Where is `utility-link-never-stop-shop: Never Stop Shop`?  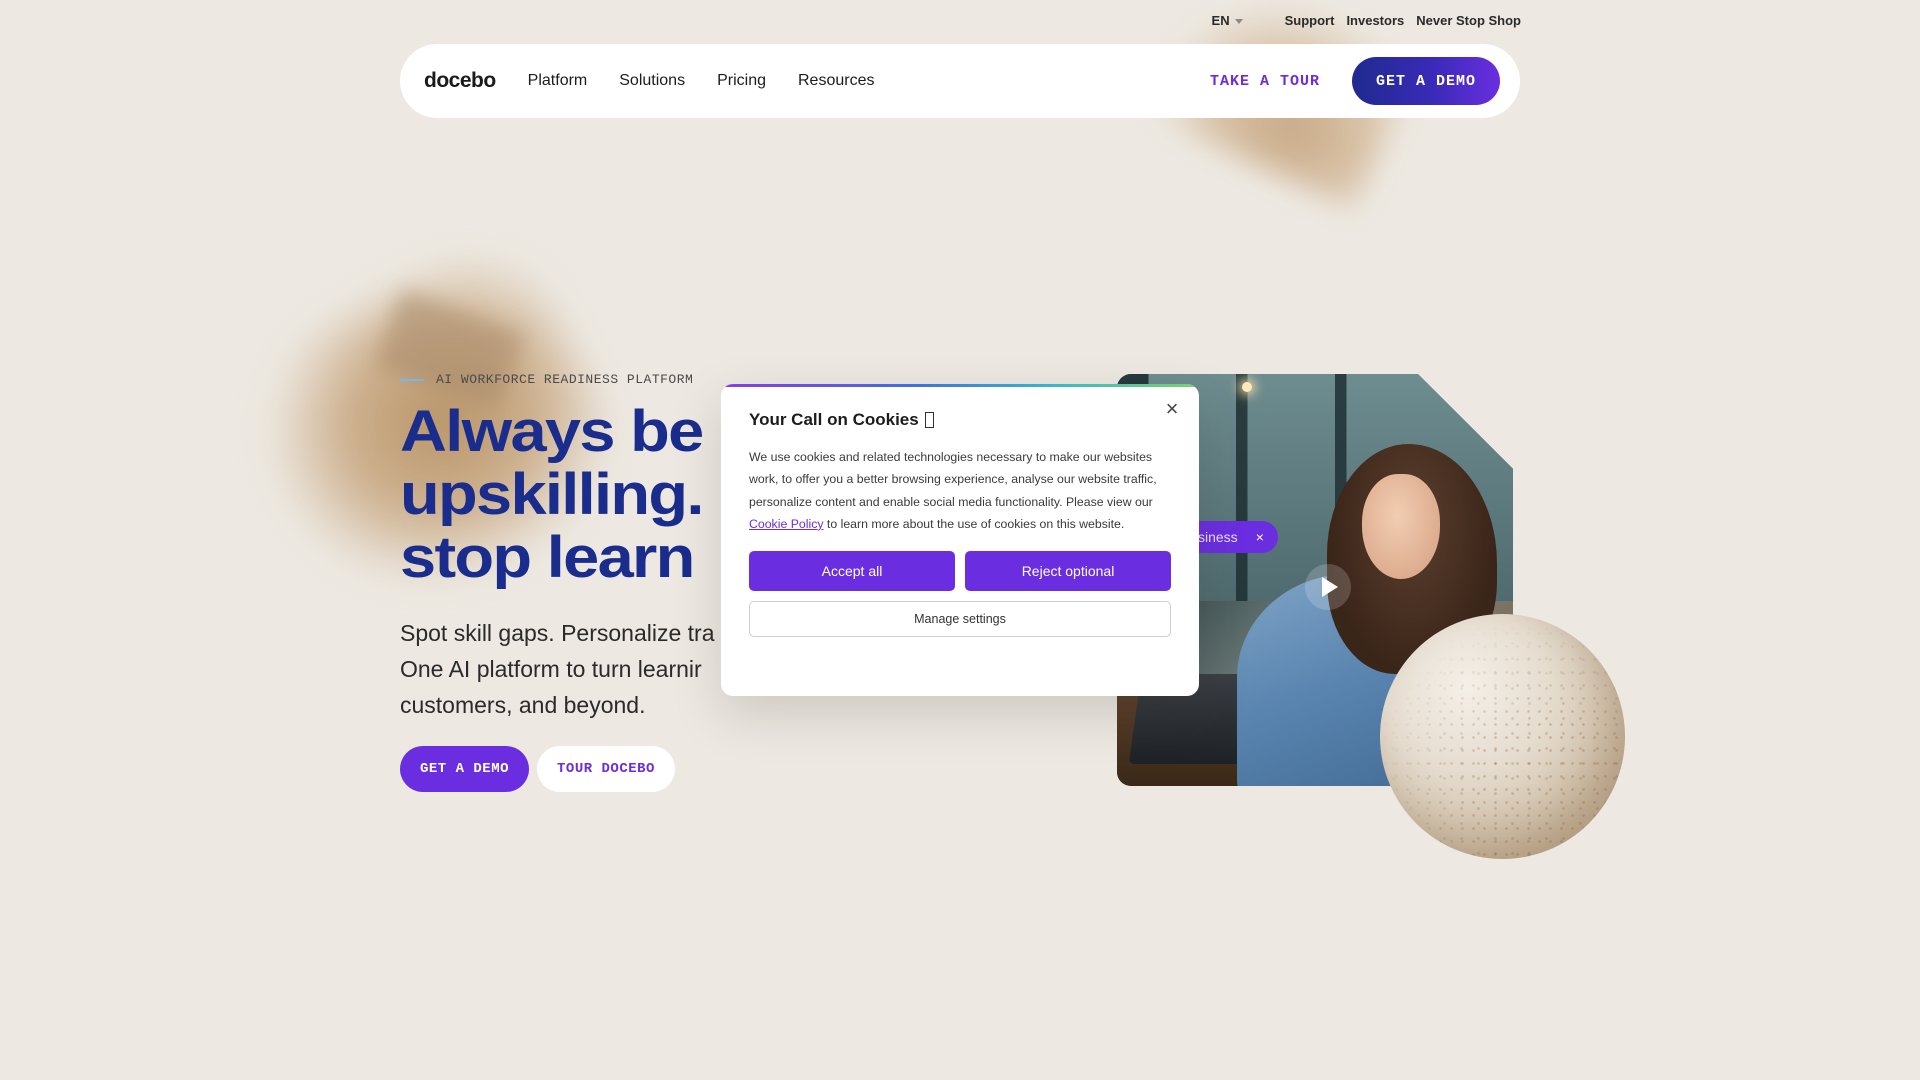
utility-link-never-stop-shop: Never Stop Shop is located at coordinates (1468, 20).